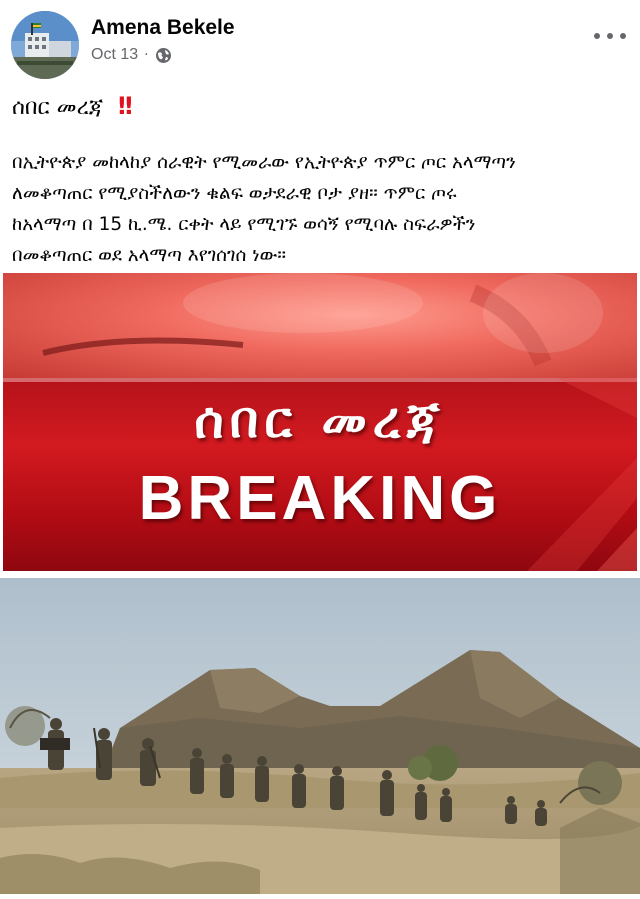 The image size is (640, 899). I want to click on author-name: Amena Bekele, so click(163, 28).